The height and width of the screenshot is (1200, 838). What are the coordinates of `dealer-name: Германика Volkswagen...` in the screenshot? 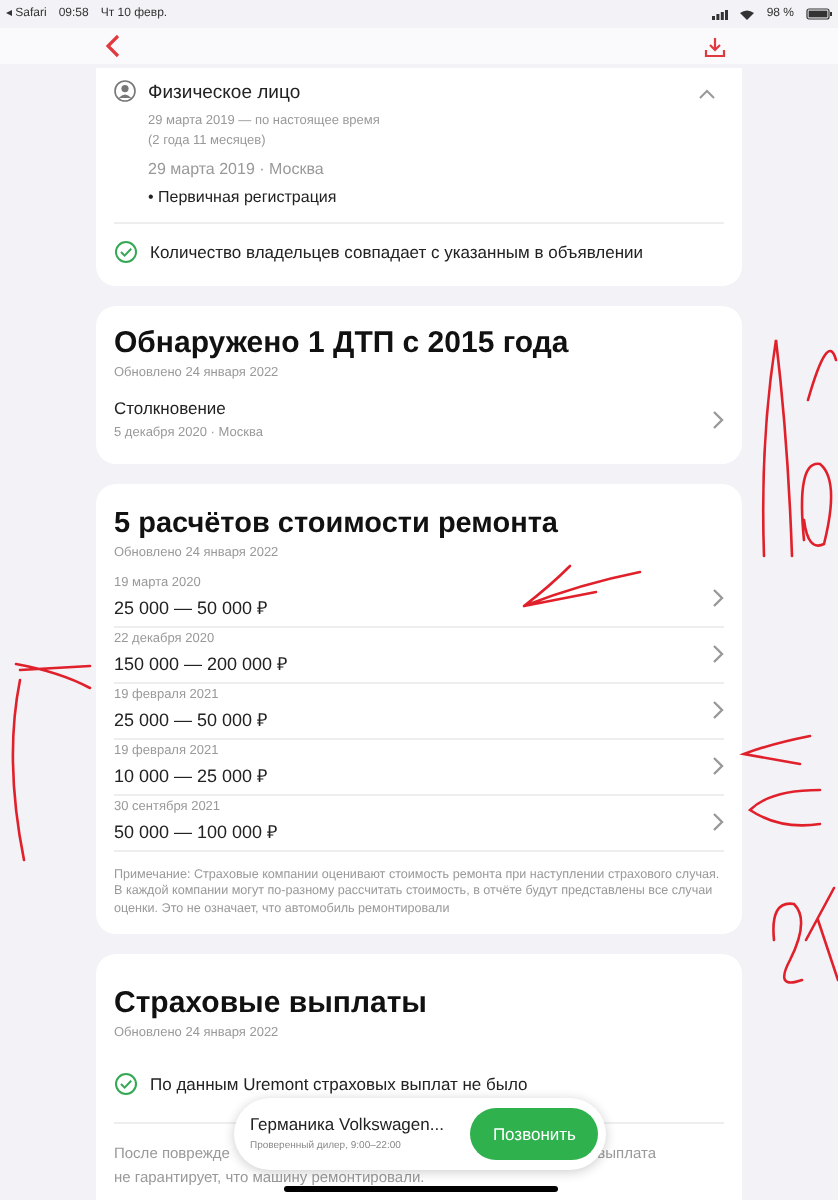 It's located at (348, 1125).